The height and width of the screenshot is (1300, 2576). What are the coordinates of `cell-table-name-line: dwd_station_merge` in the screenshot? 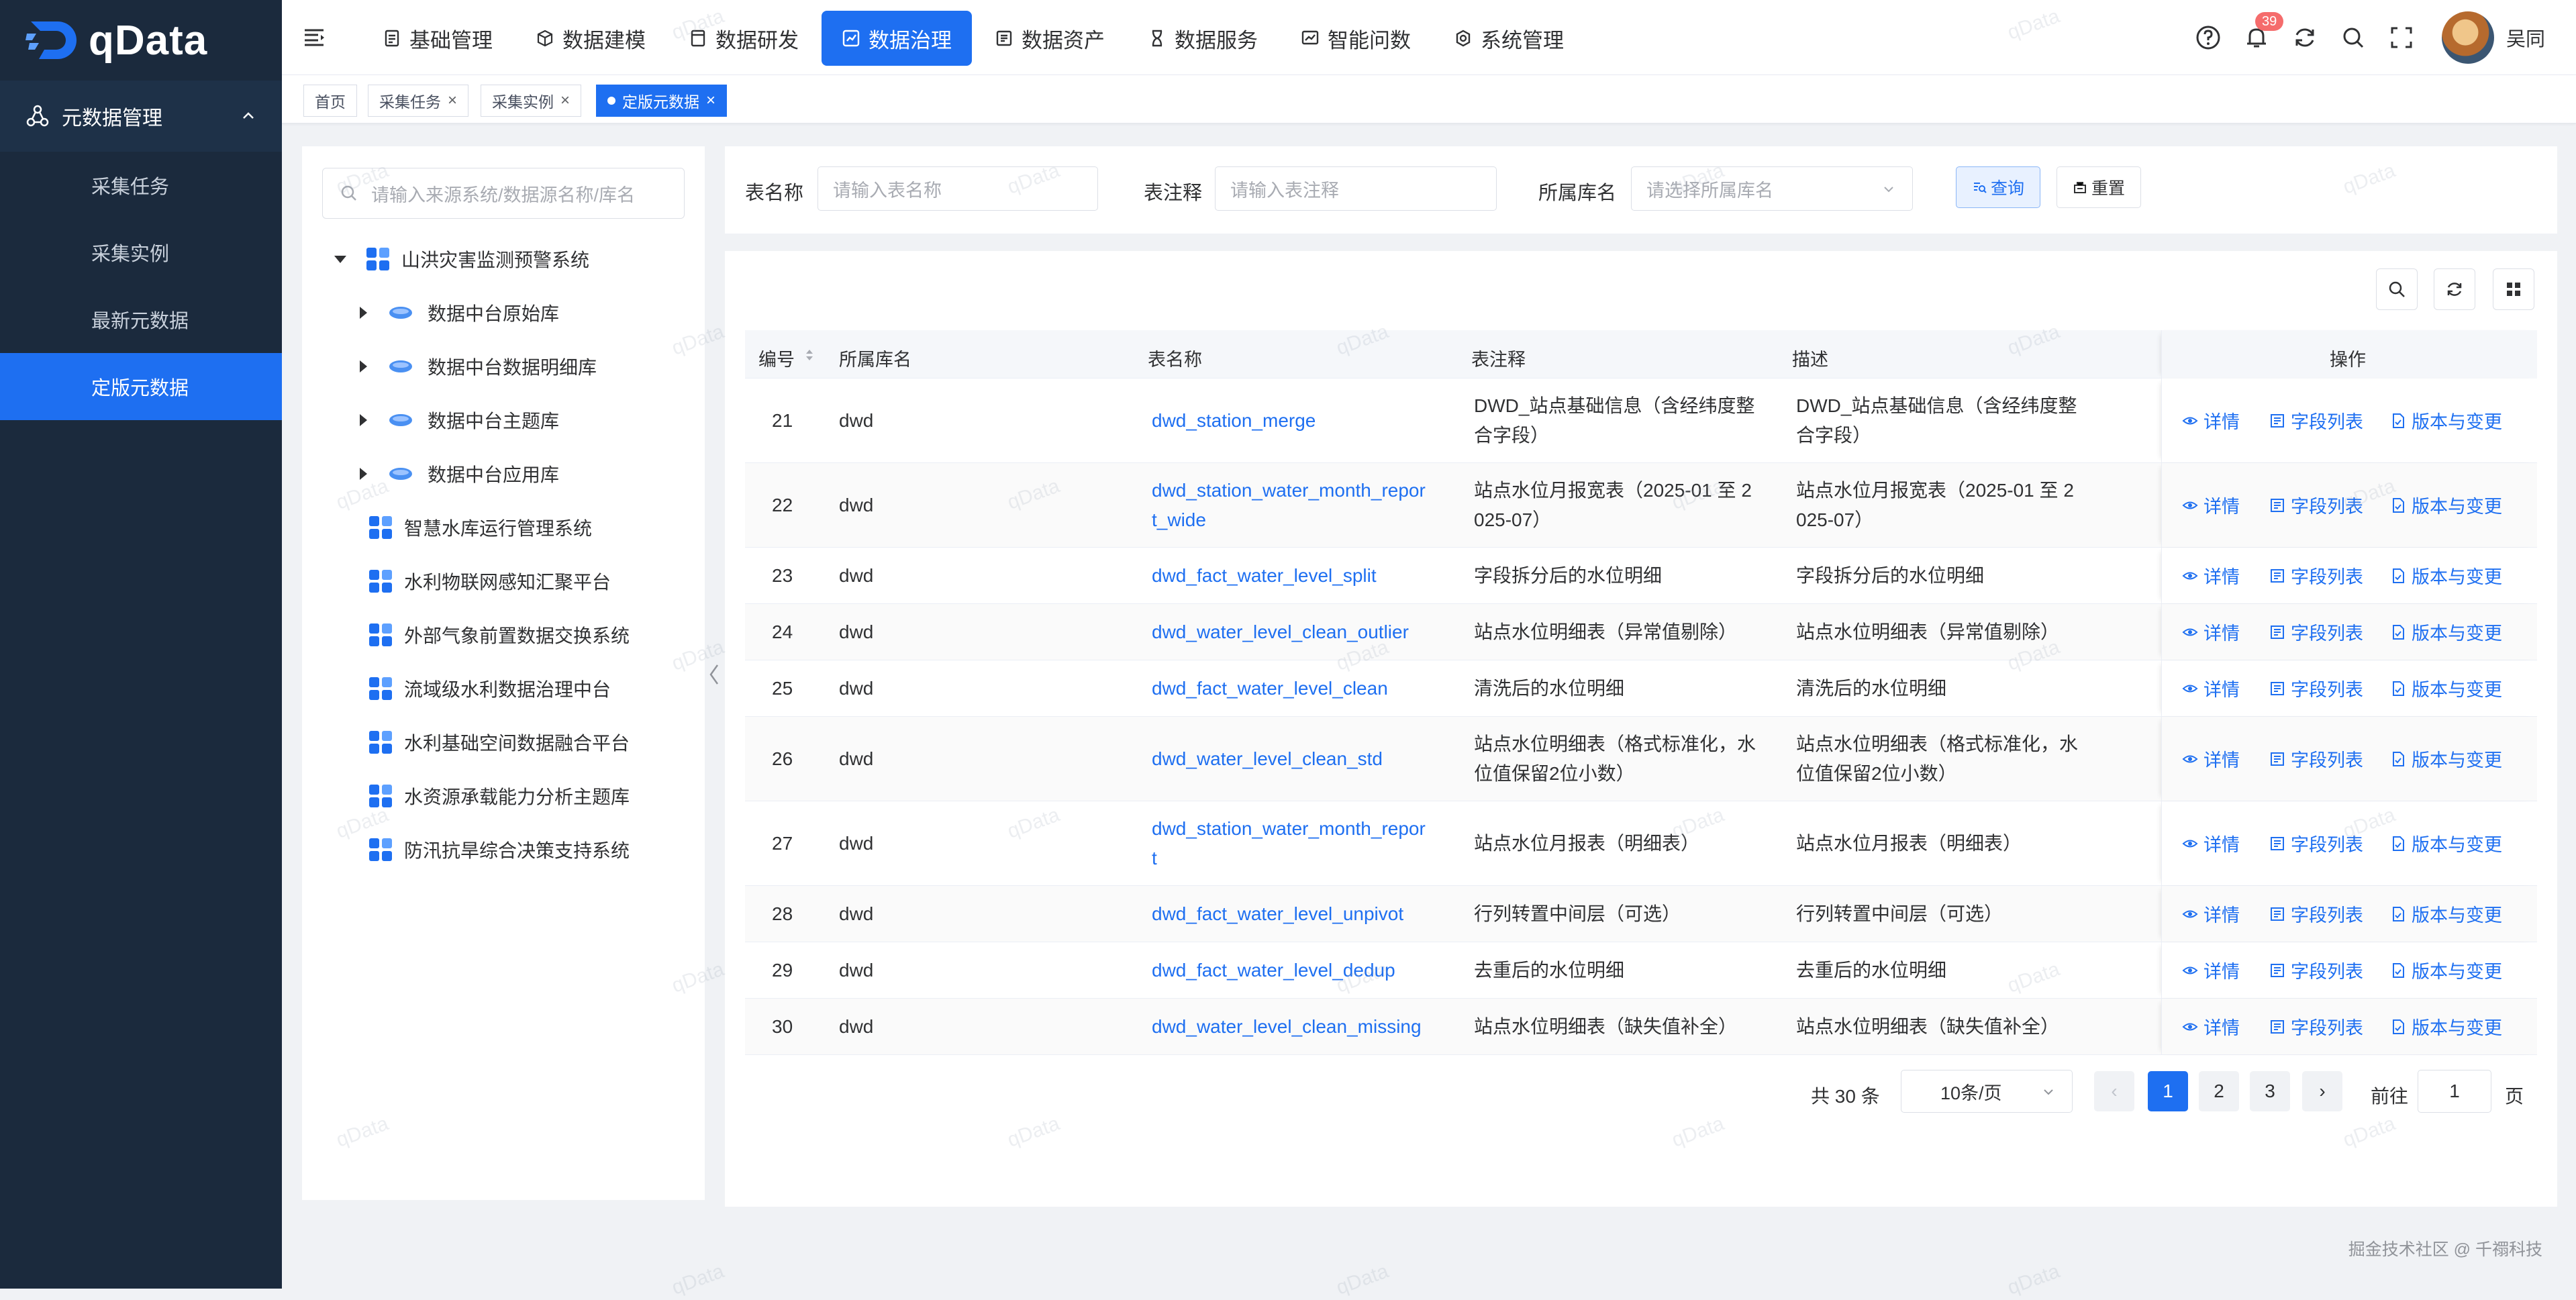 It's located at (1234, 421).